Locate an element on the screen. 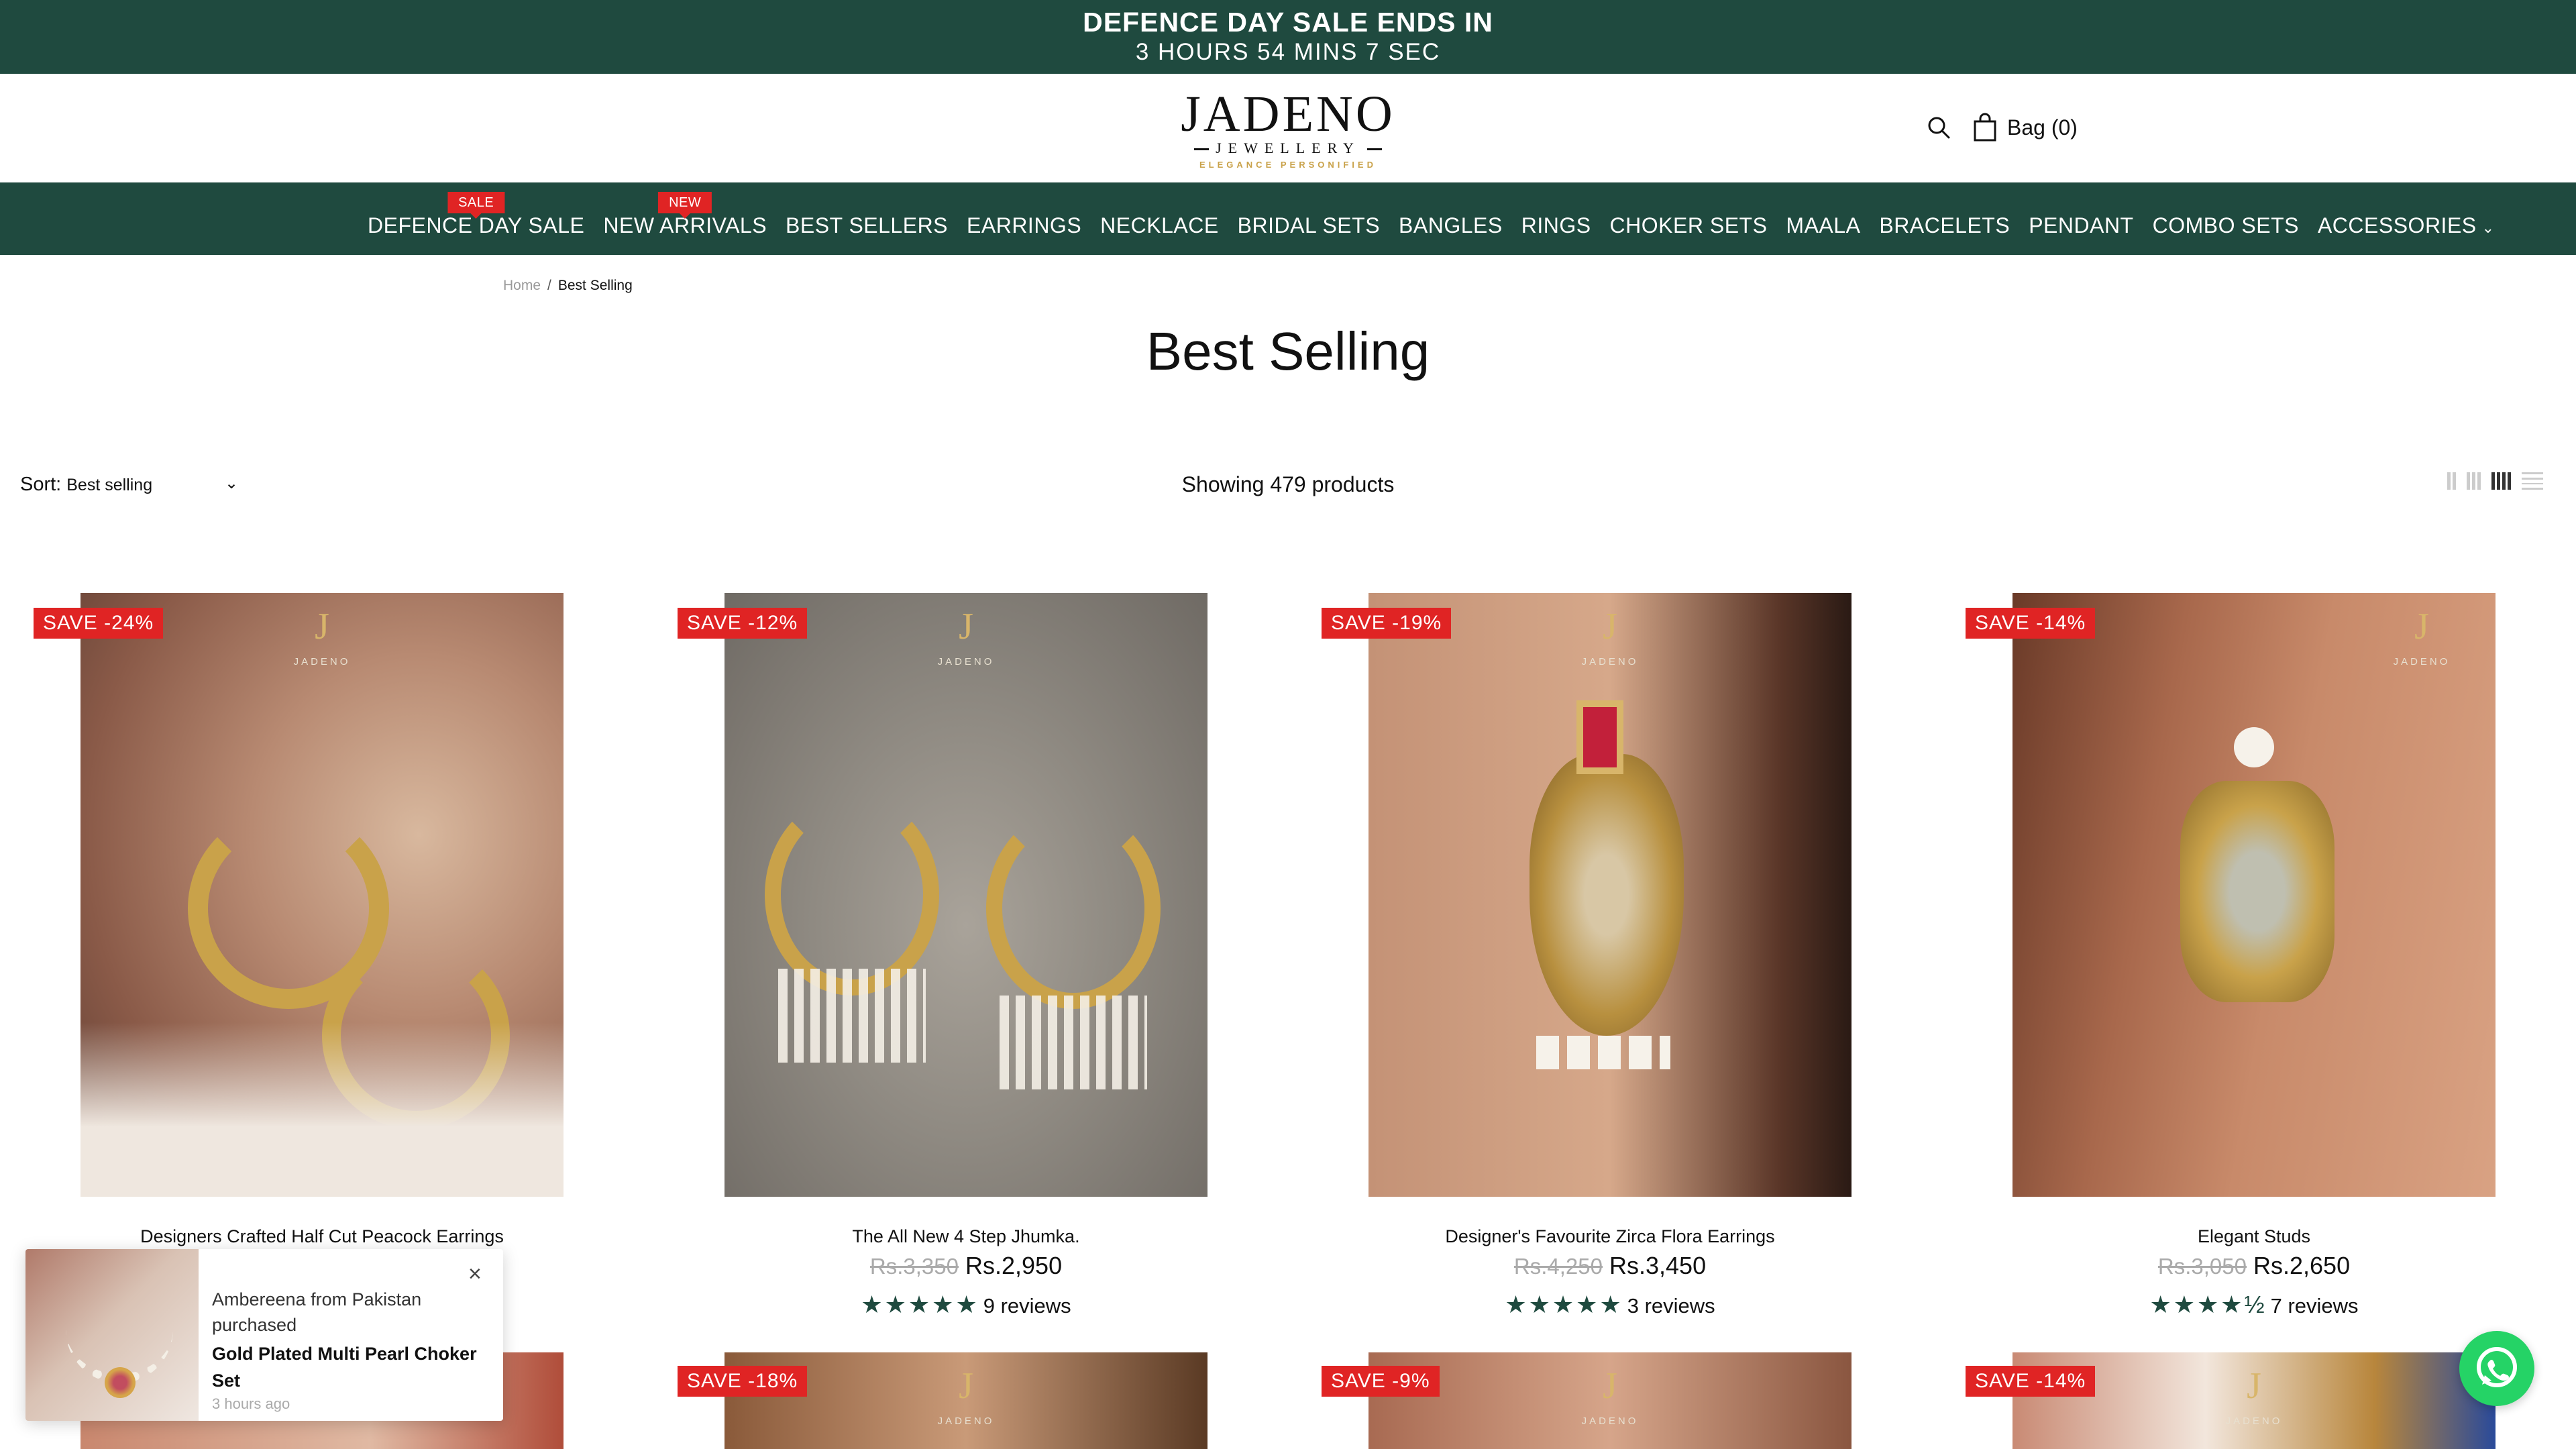 The image size is (2576, 1449). breadcrumb-home: Home is located at coordinates (522, 285).